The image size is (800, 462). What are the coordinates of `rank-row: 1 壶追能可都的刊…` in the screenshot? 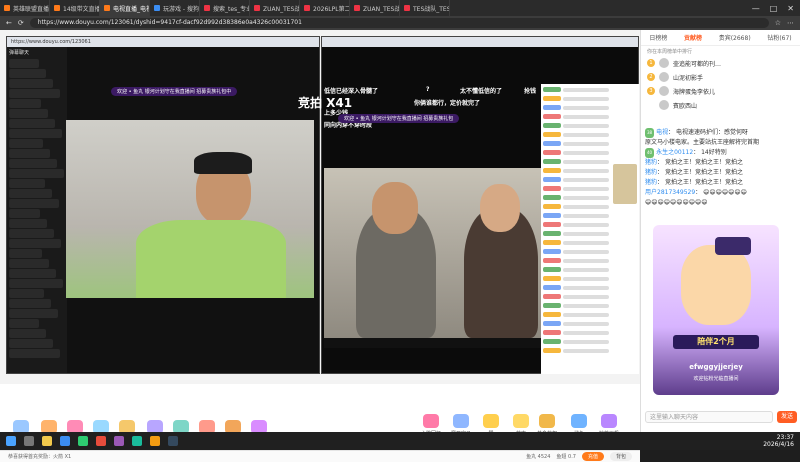 It's located at (720, 63).